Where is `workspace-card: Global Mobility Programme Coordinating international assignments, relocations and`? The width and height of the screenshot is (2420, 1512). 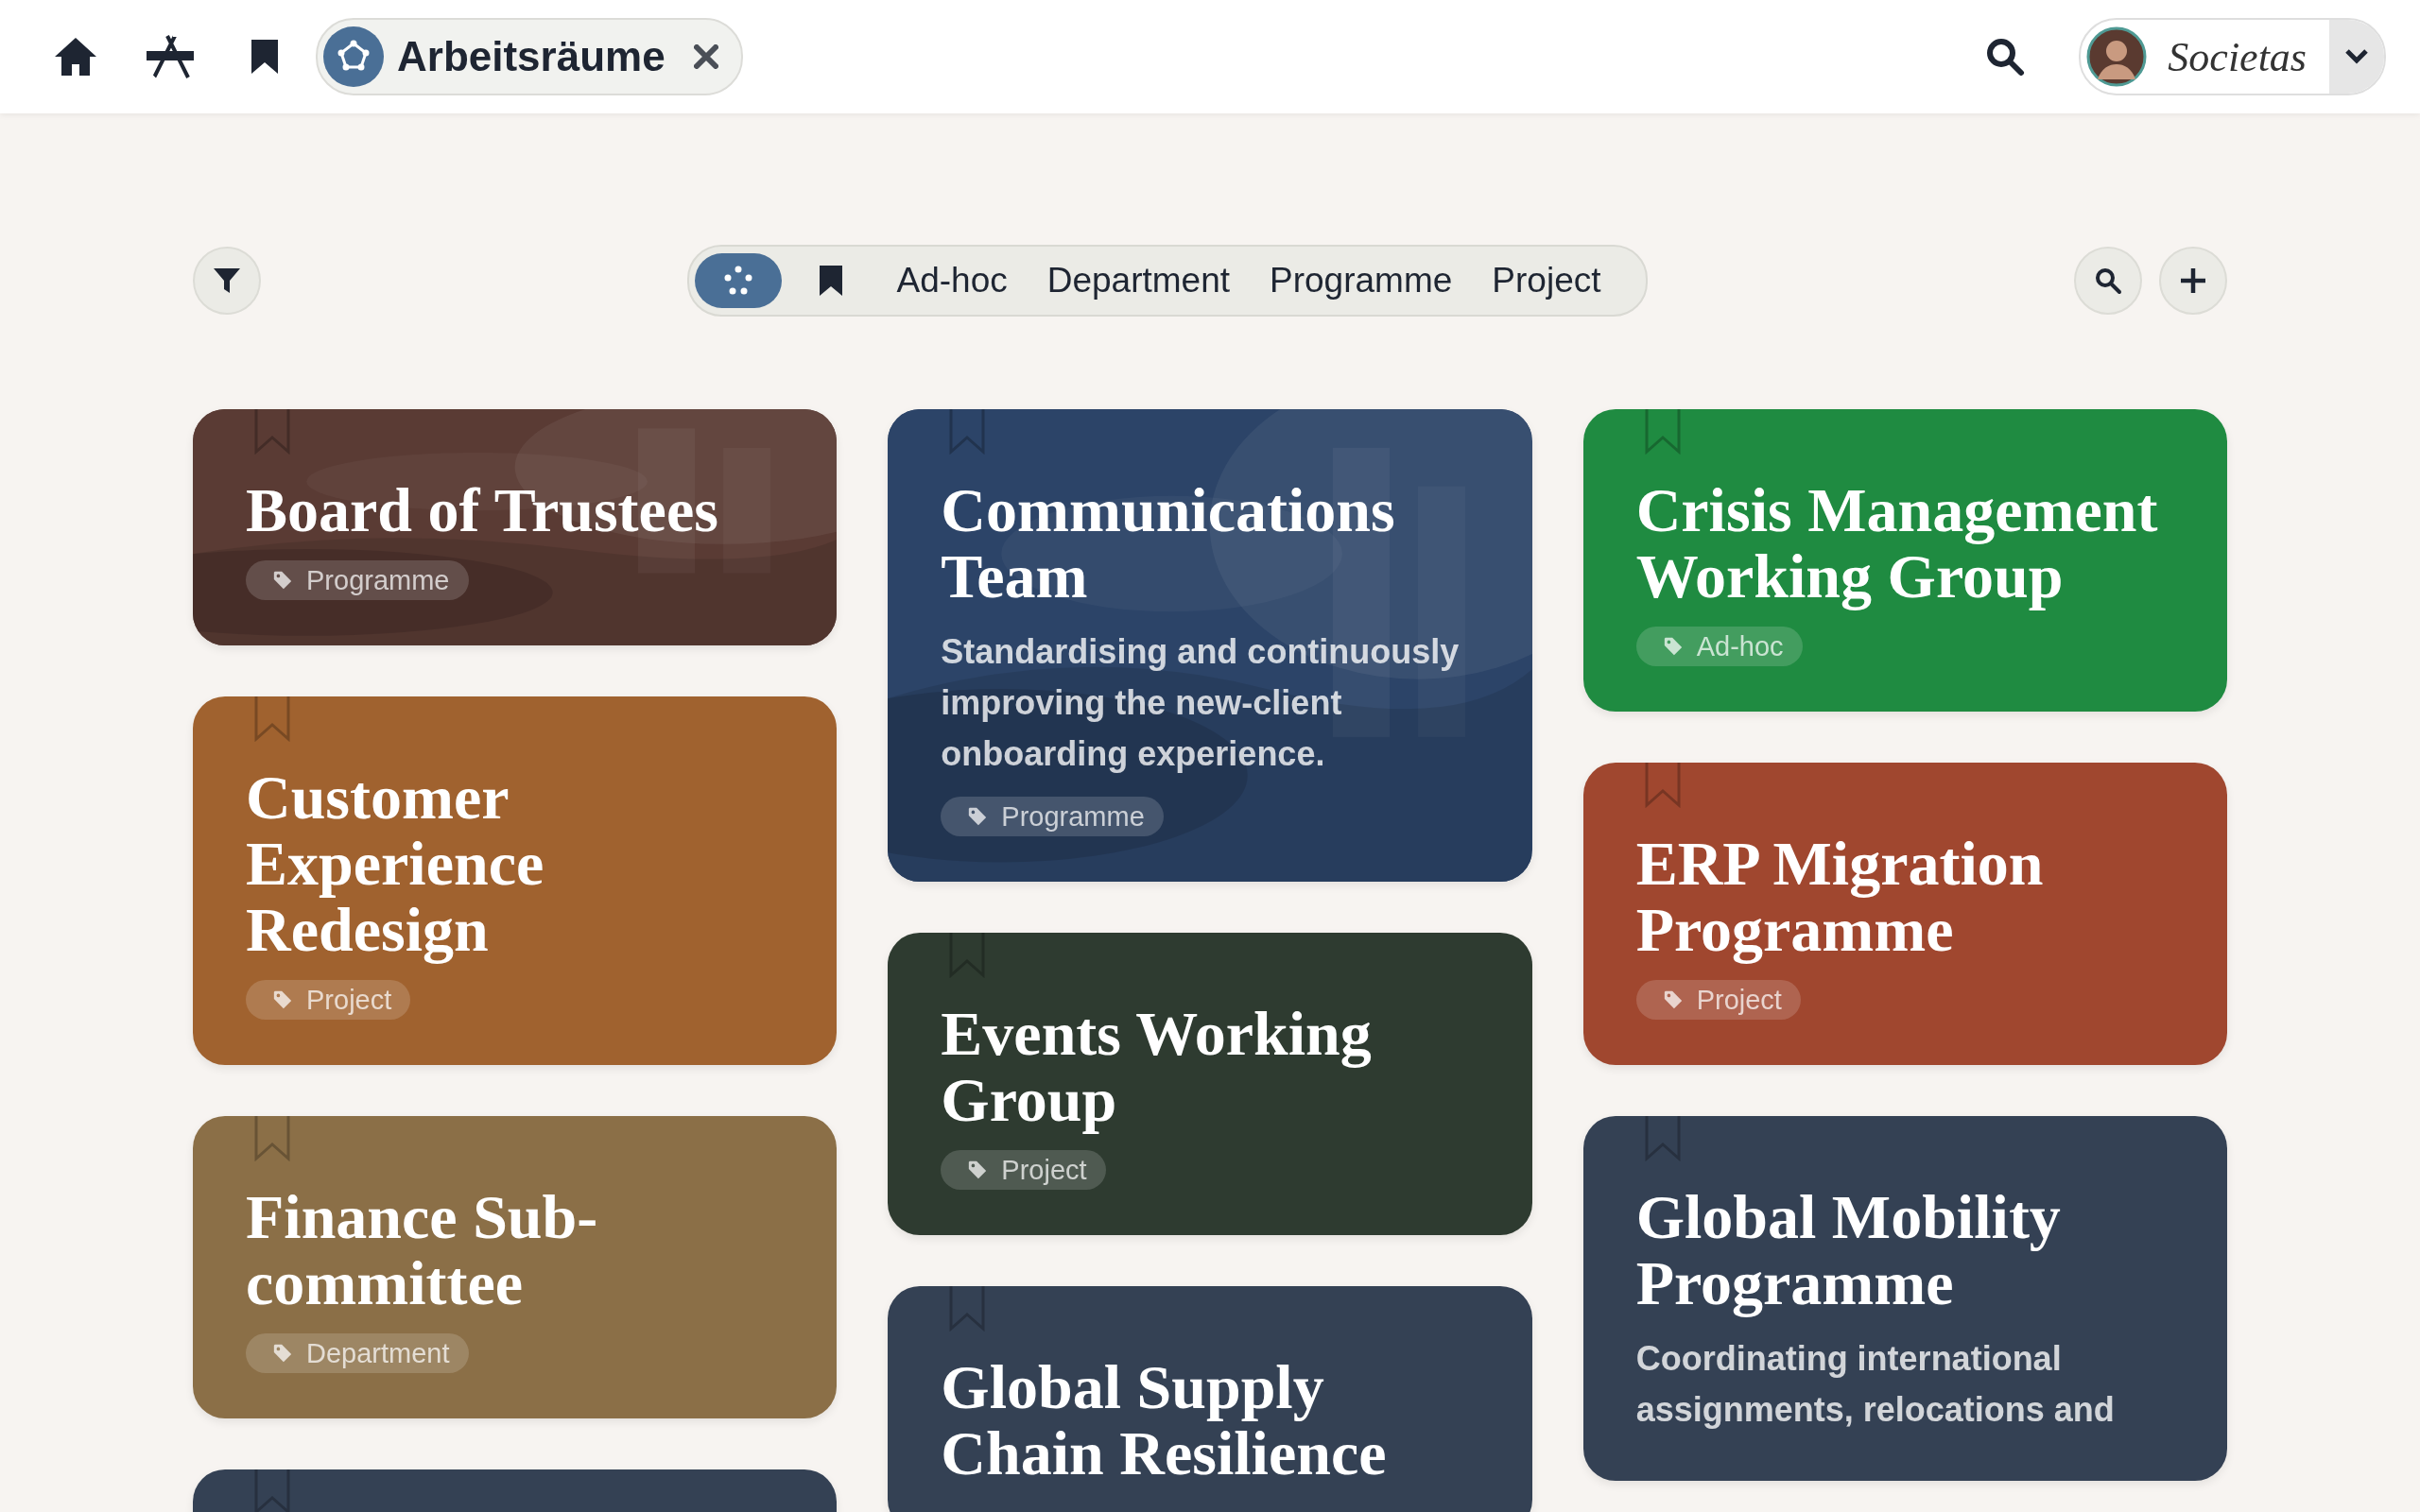 workspace-card: Global Mobility Programme Coordinating international assignments, relocations and is located at coordinates (1904, 1298).